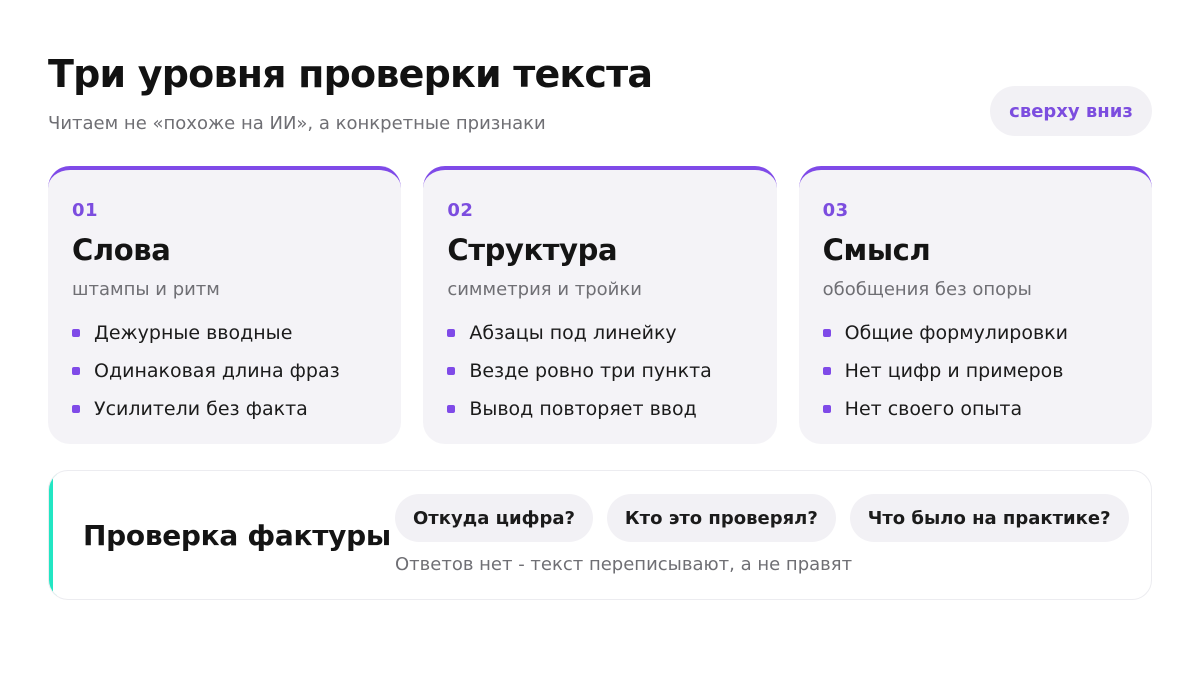  I want to click on list-item: Абзацы под линейку, so click(599, 333).